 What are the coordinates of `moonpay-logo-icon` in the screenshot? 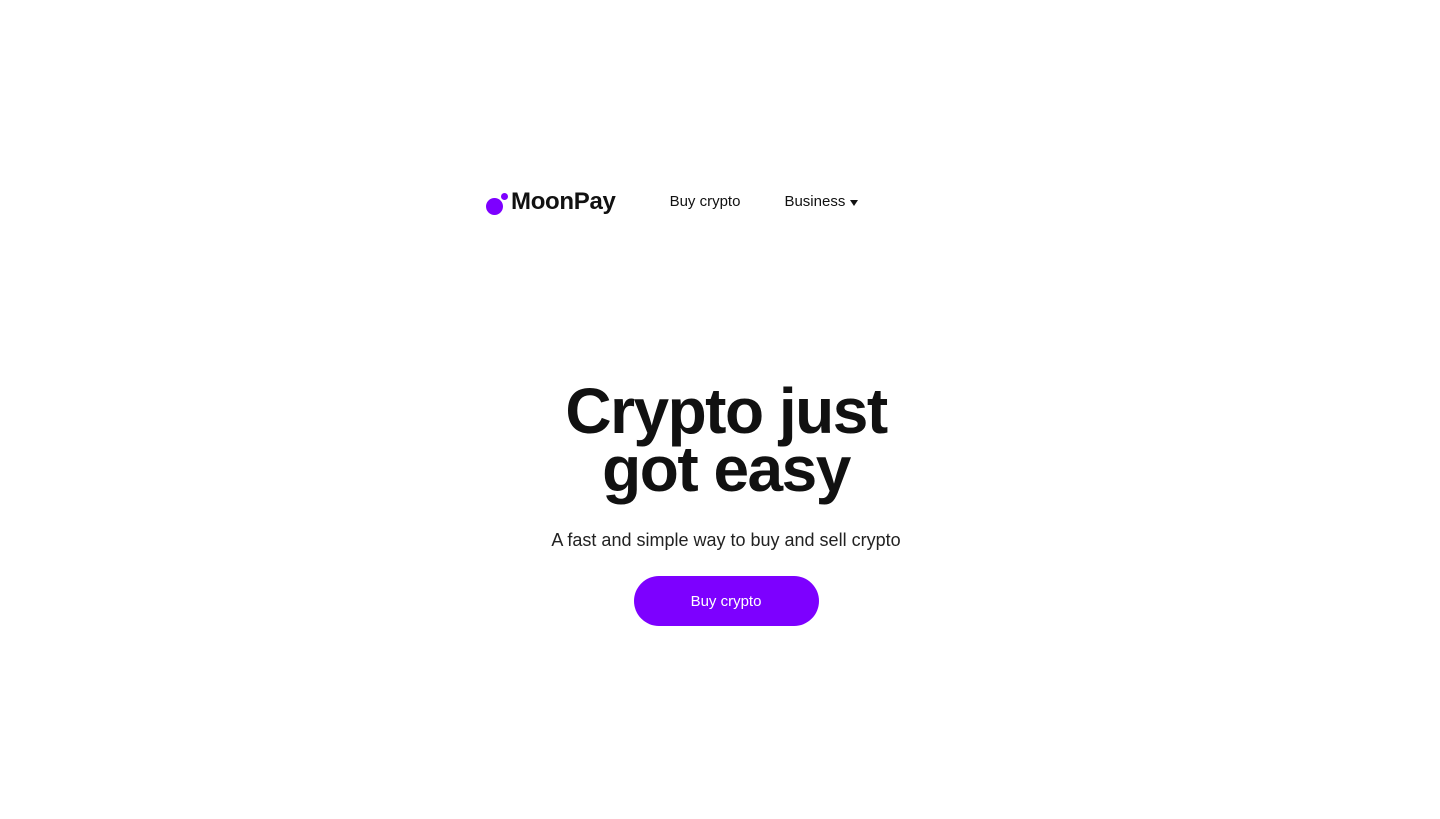 It's located at (496, 202).